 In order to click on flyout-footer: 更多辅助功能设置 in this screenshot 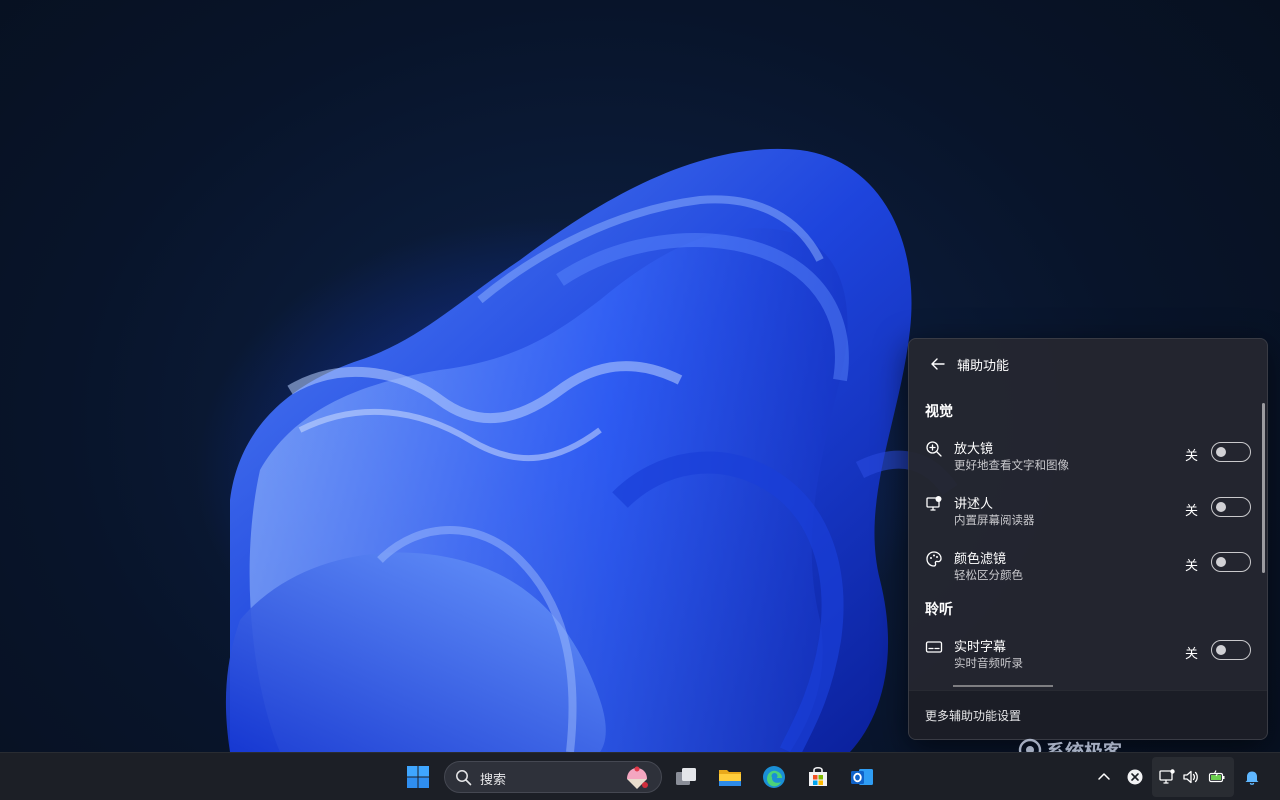, I will do `click(1088, 714)`.